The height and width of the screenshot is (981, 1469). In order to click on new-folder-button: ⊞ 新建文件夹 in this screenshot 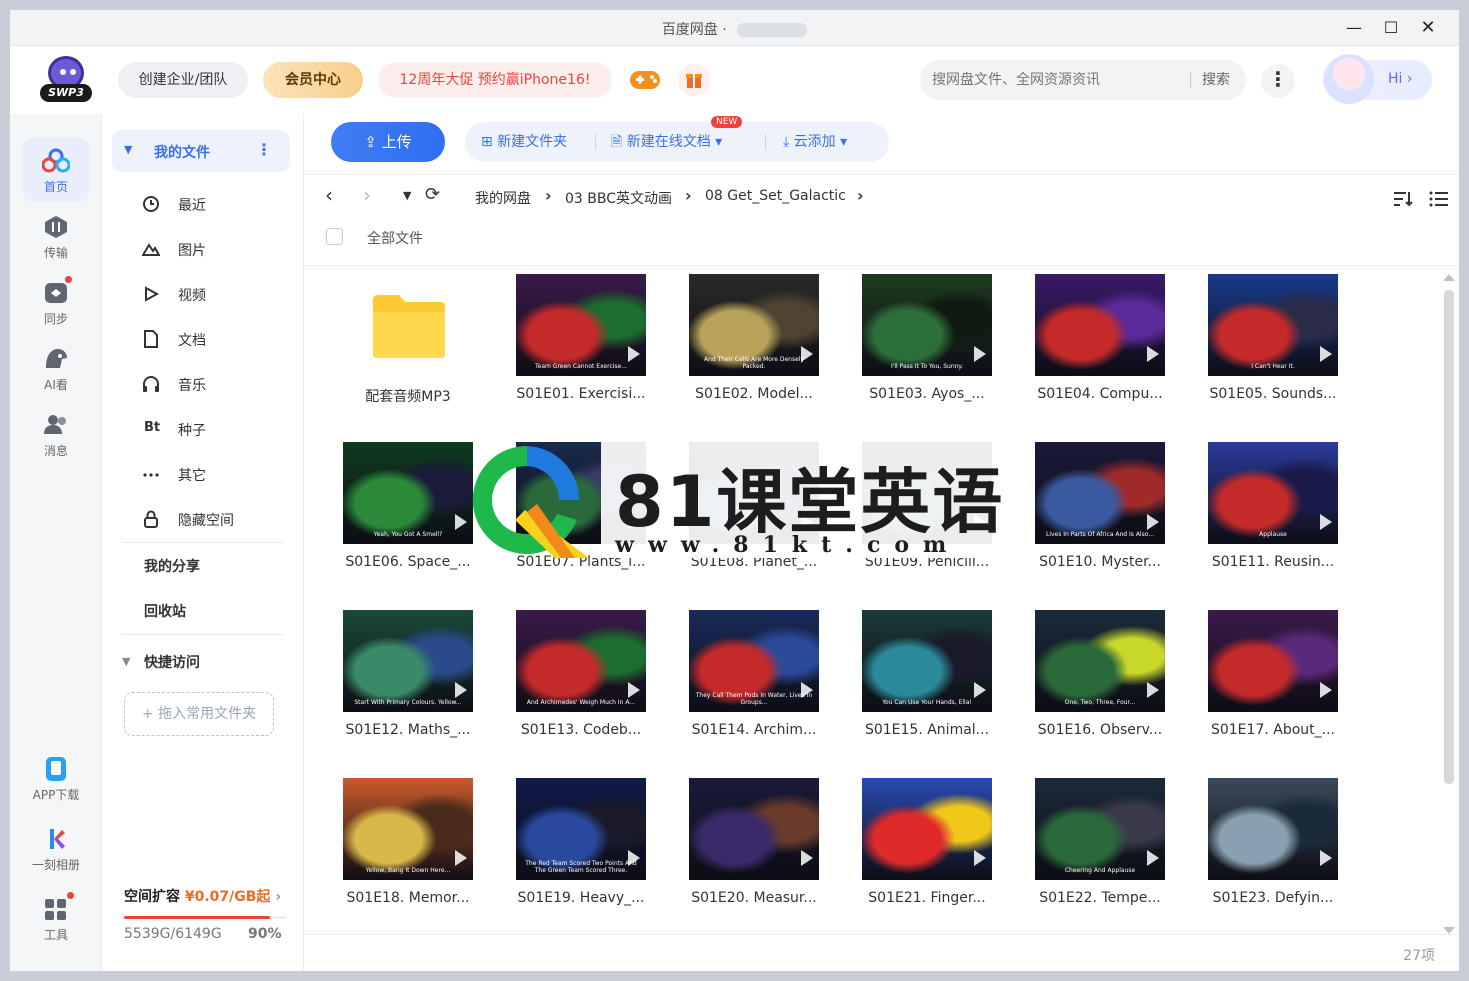, I will do `click(524, 142)`.